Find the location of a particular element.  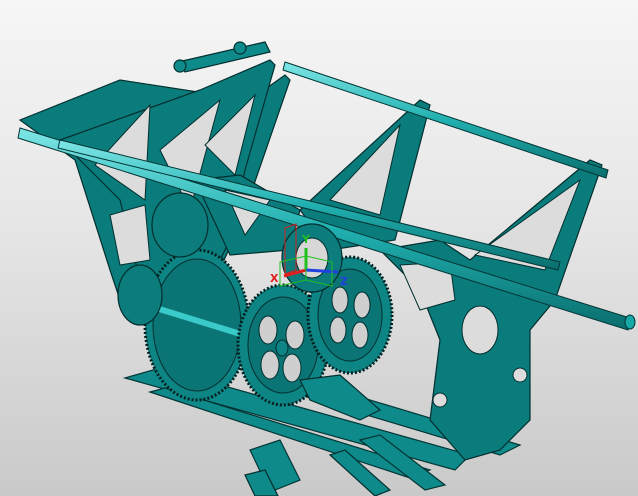

y-axis-label: Y is located at coordinates (306, 239).